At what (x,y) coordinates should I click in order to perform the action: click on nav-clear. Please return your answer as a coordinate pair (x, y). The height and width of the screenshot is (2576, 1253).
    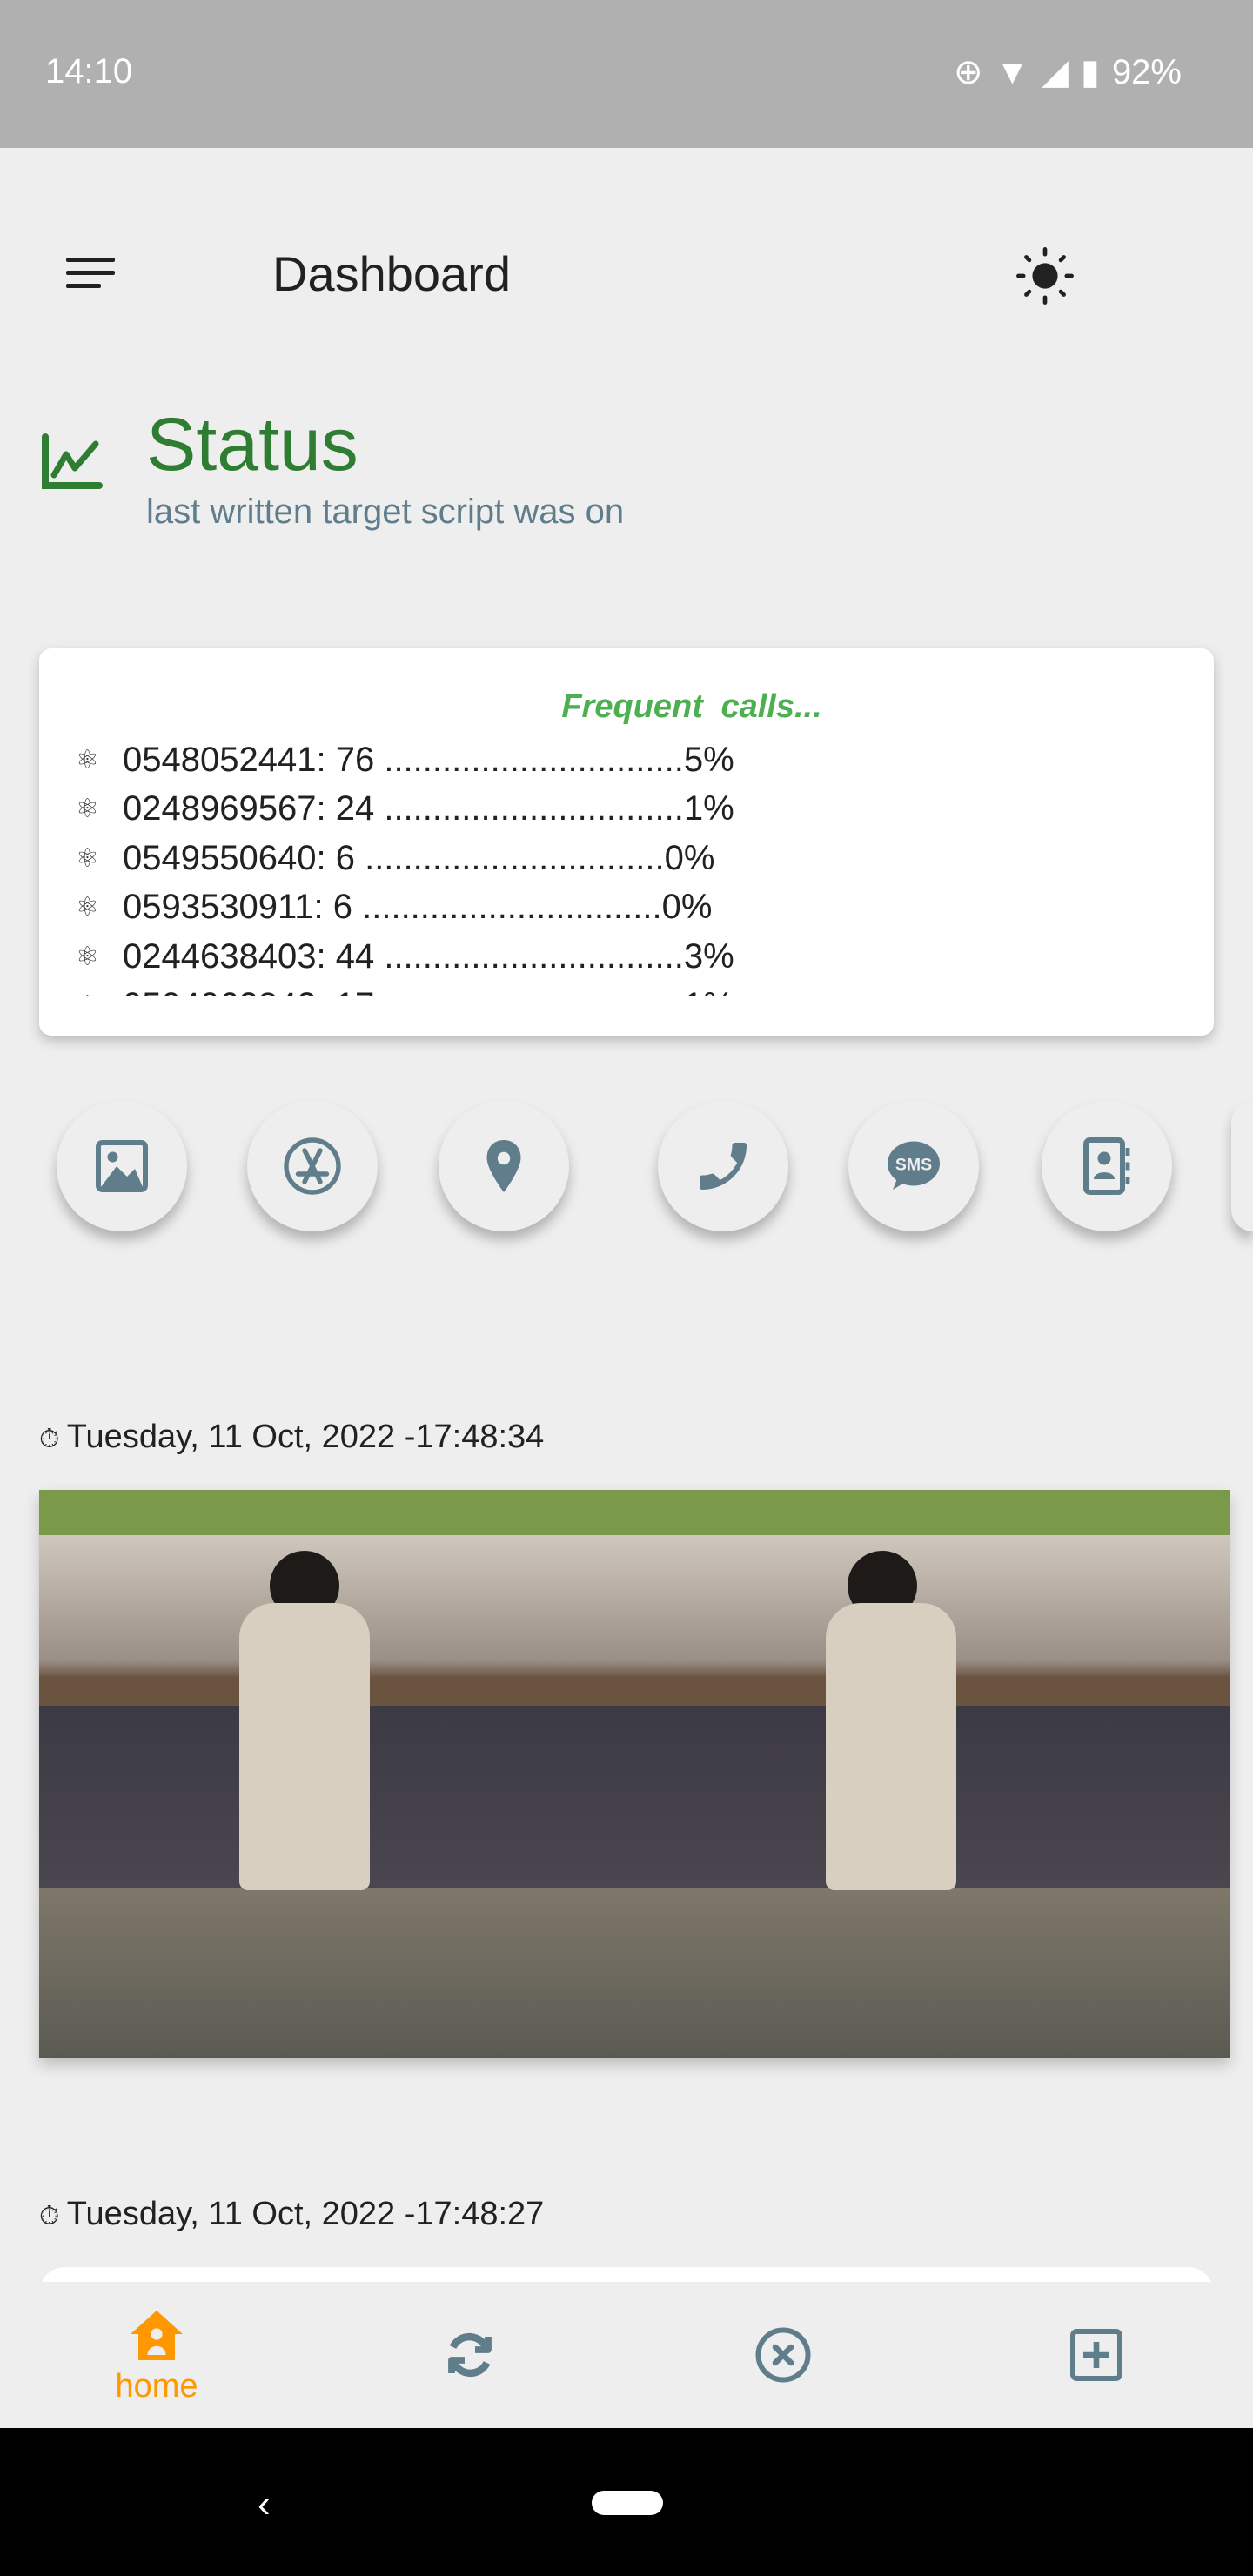
    Looking at the image, I should click on (783, 2355).